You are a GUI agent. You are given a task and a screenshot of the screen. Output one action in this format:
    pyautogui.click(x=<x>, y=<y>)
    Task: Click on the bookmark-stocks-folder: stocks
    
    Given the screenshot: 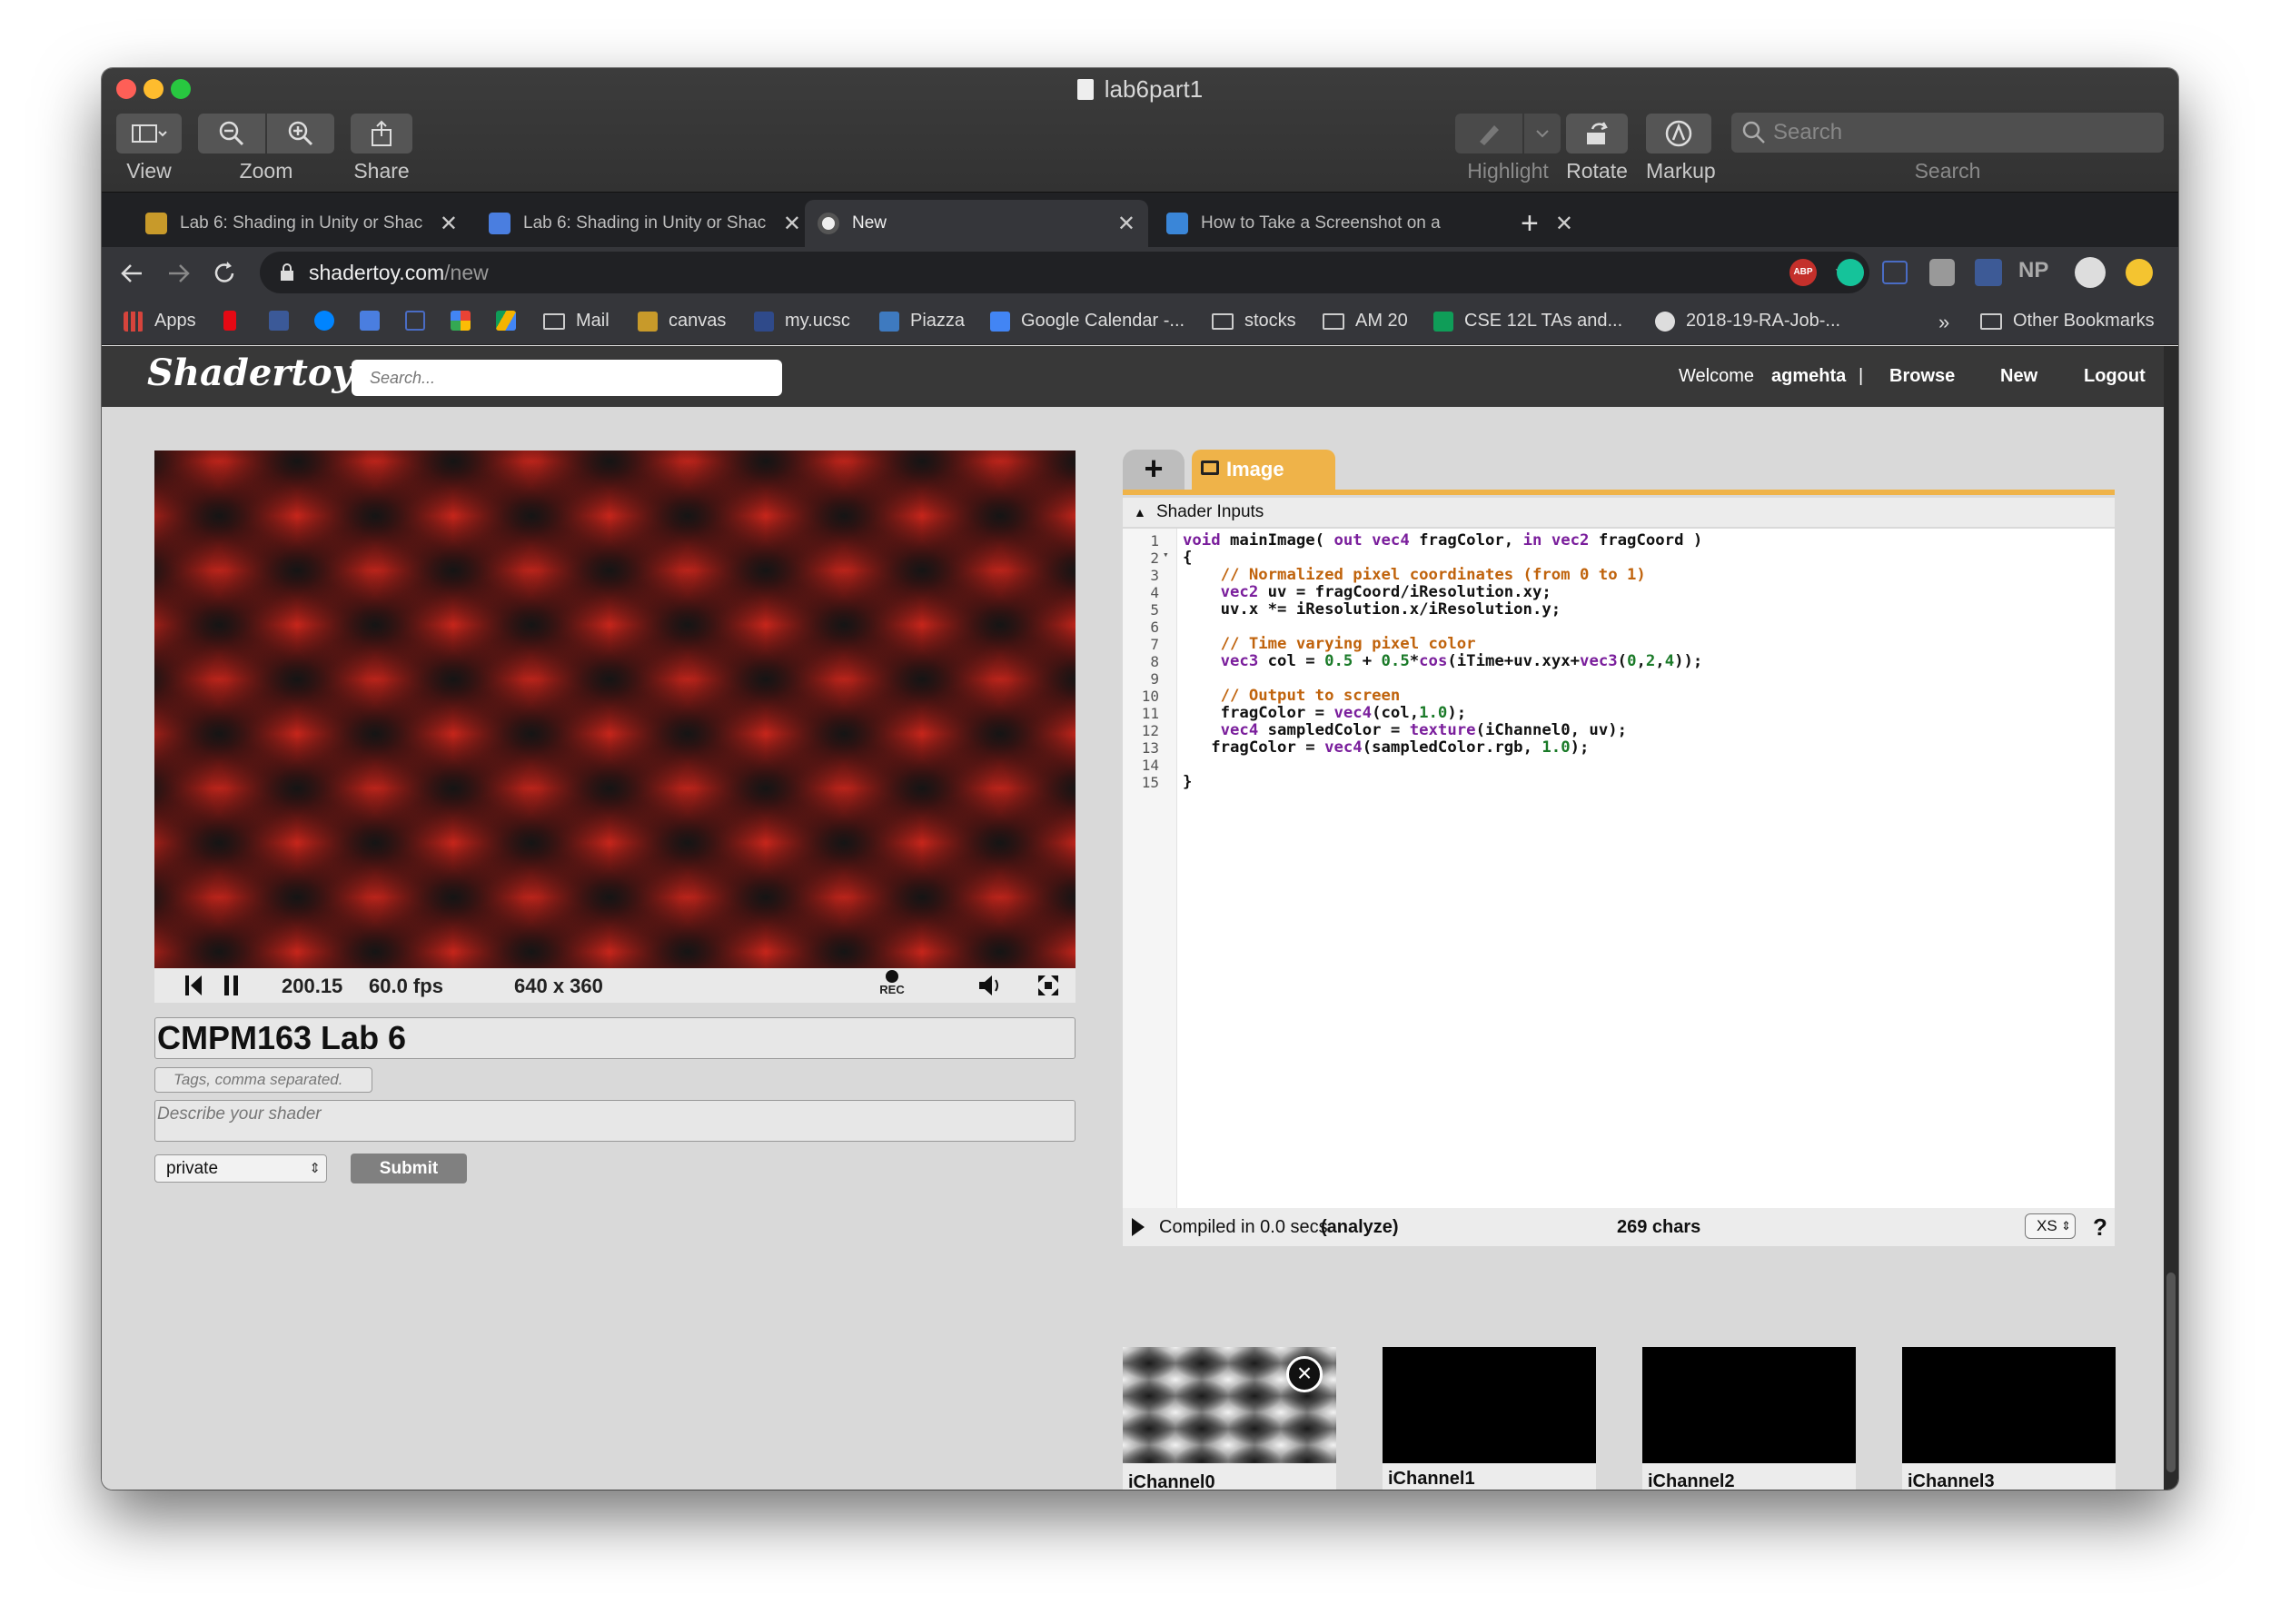 What is the action you would take?
    pyautogui.click(x=1254, y=321)
    